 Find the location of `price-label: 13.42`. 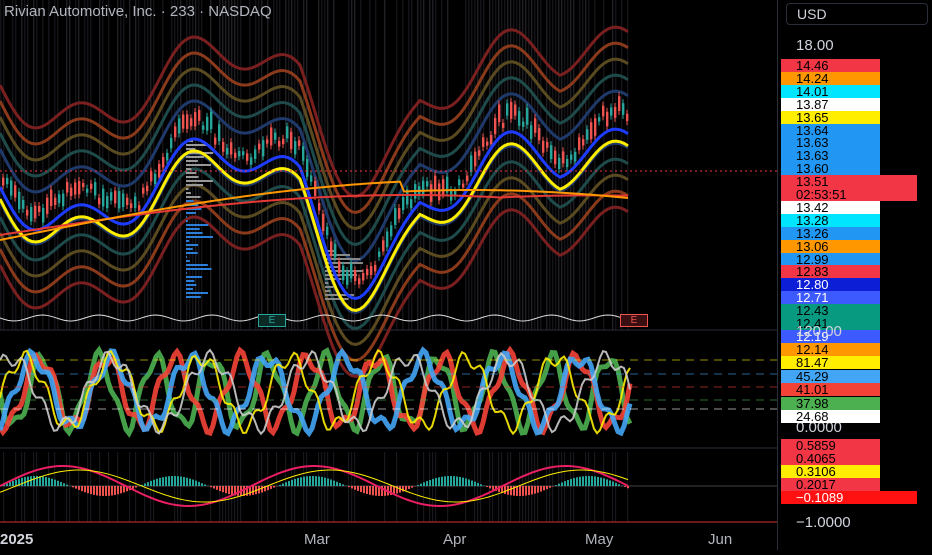

price-label: 13.42 is located at coordinates (830, 207).